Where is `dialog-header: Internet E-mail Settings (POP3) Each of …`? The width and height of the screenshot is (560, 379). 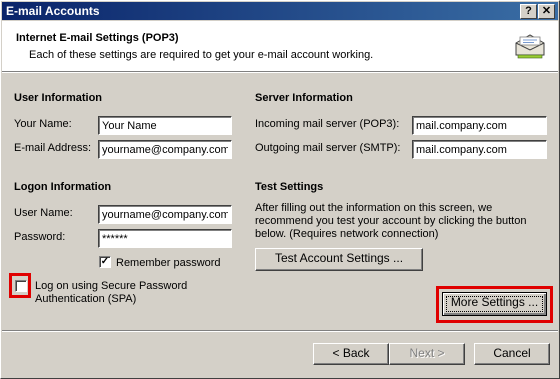
dialog-header: Internet E-mail Settings (POP3) Each of … is located at coordinates (280, 46).